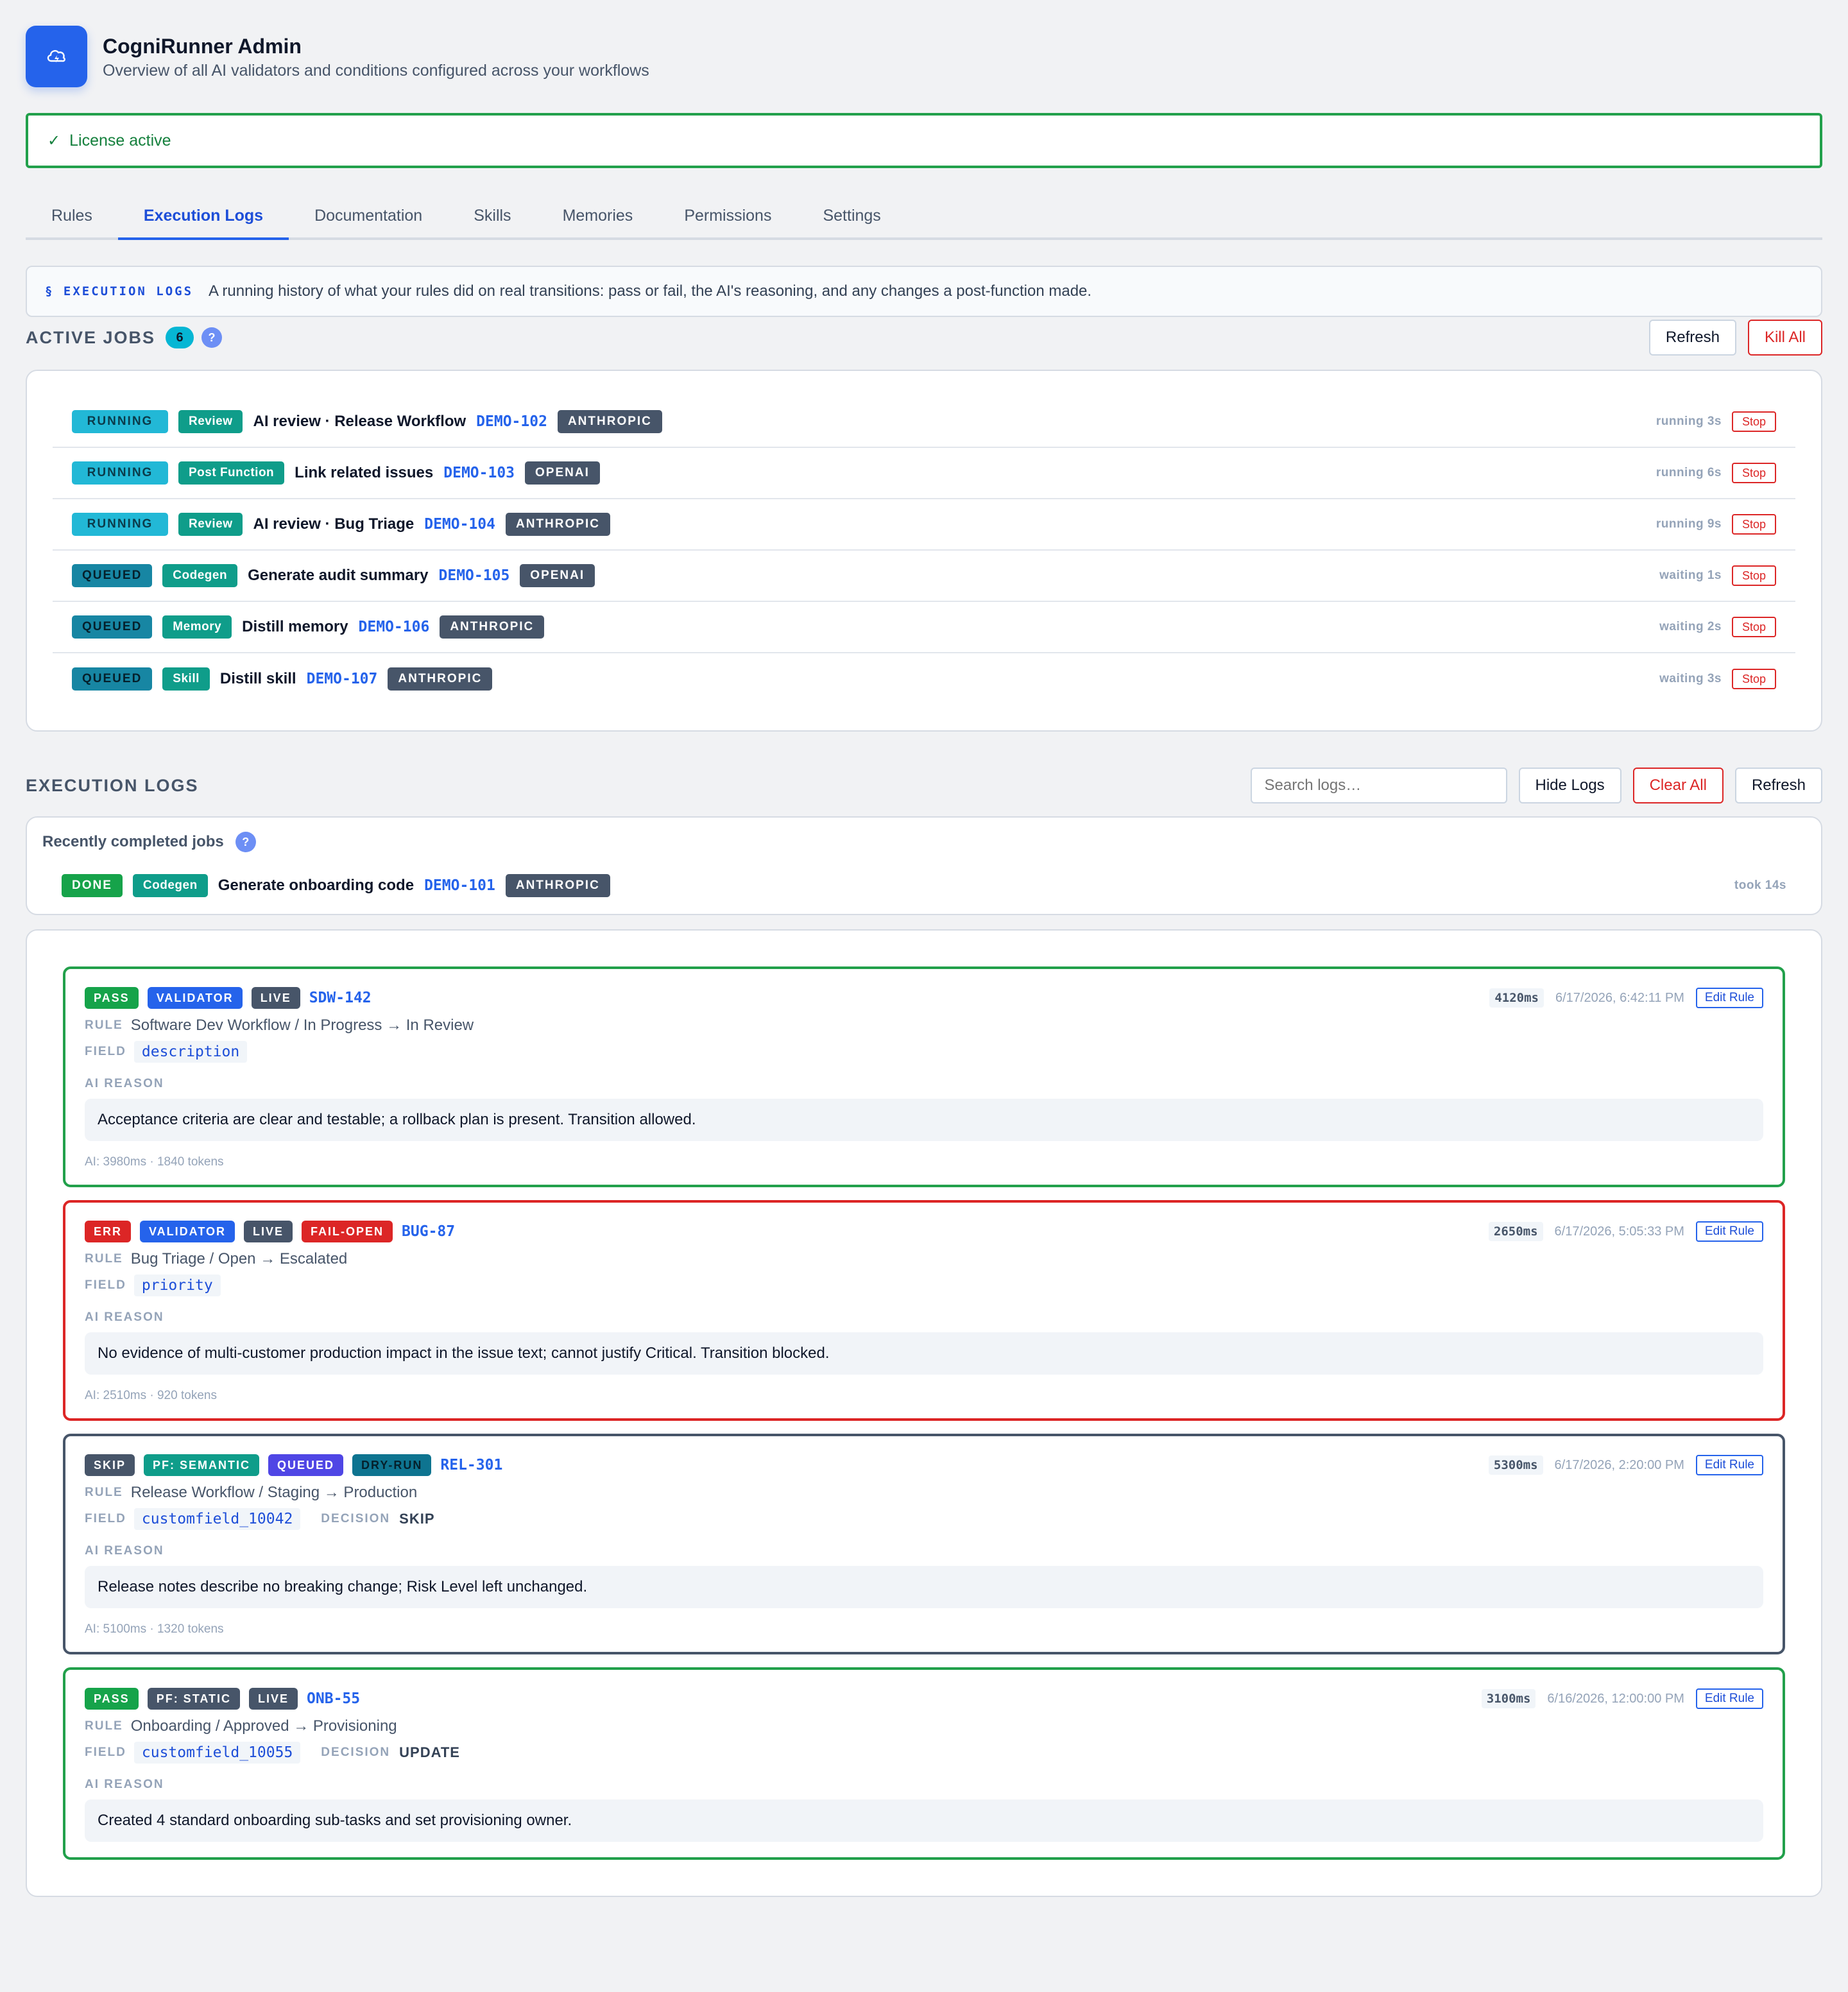 This screenshot has height=1992, width=1848. What do you see at coordinates (333, 1699) in the screenshot?
I see `issue-key-link: ONB-55` at bounding box center [333, 1699].